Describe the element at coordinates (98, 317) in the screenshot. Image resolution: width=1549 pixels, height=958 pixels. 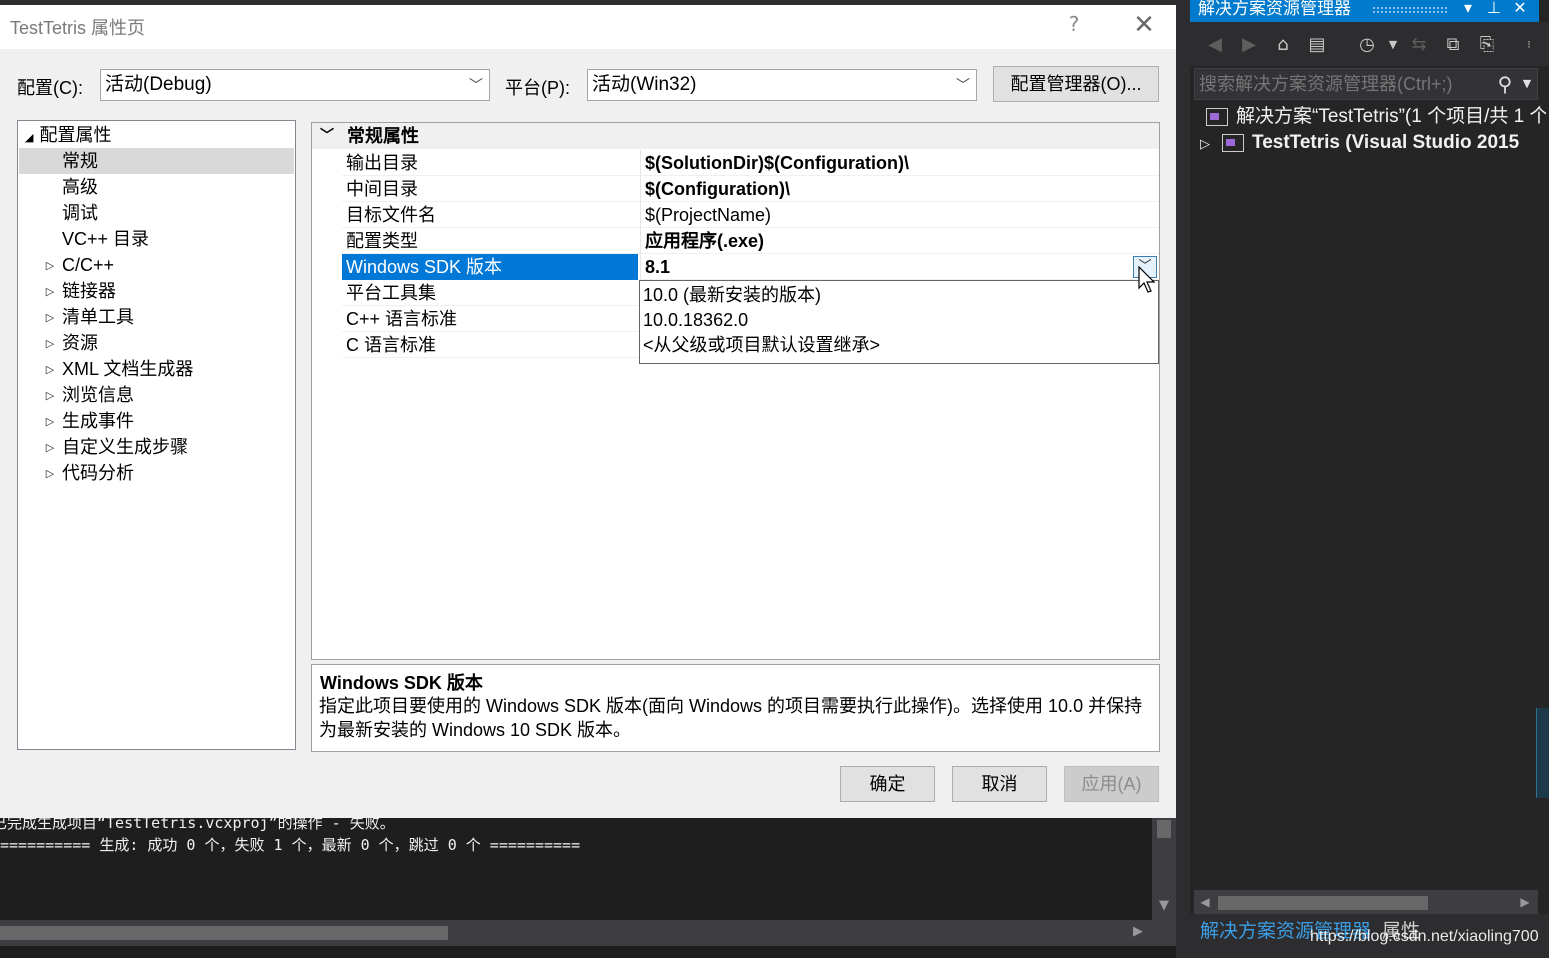
I see `tree-item-manifest-tool: 清单工具` at that location.